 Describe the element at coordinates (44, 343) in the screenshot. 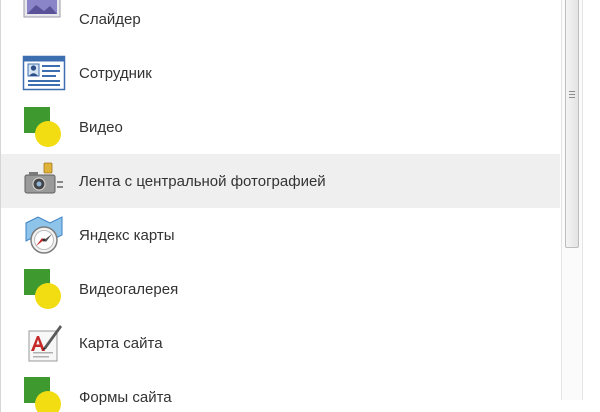

I see `sitemap-pen-icon` at that location.